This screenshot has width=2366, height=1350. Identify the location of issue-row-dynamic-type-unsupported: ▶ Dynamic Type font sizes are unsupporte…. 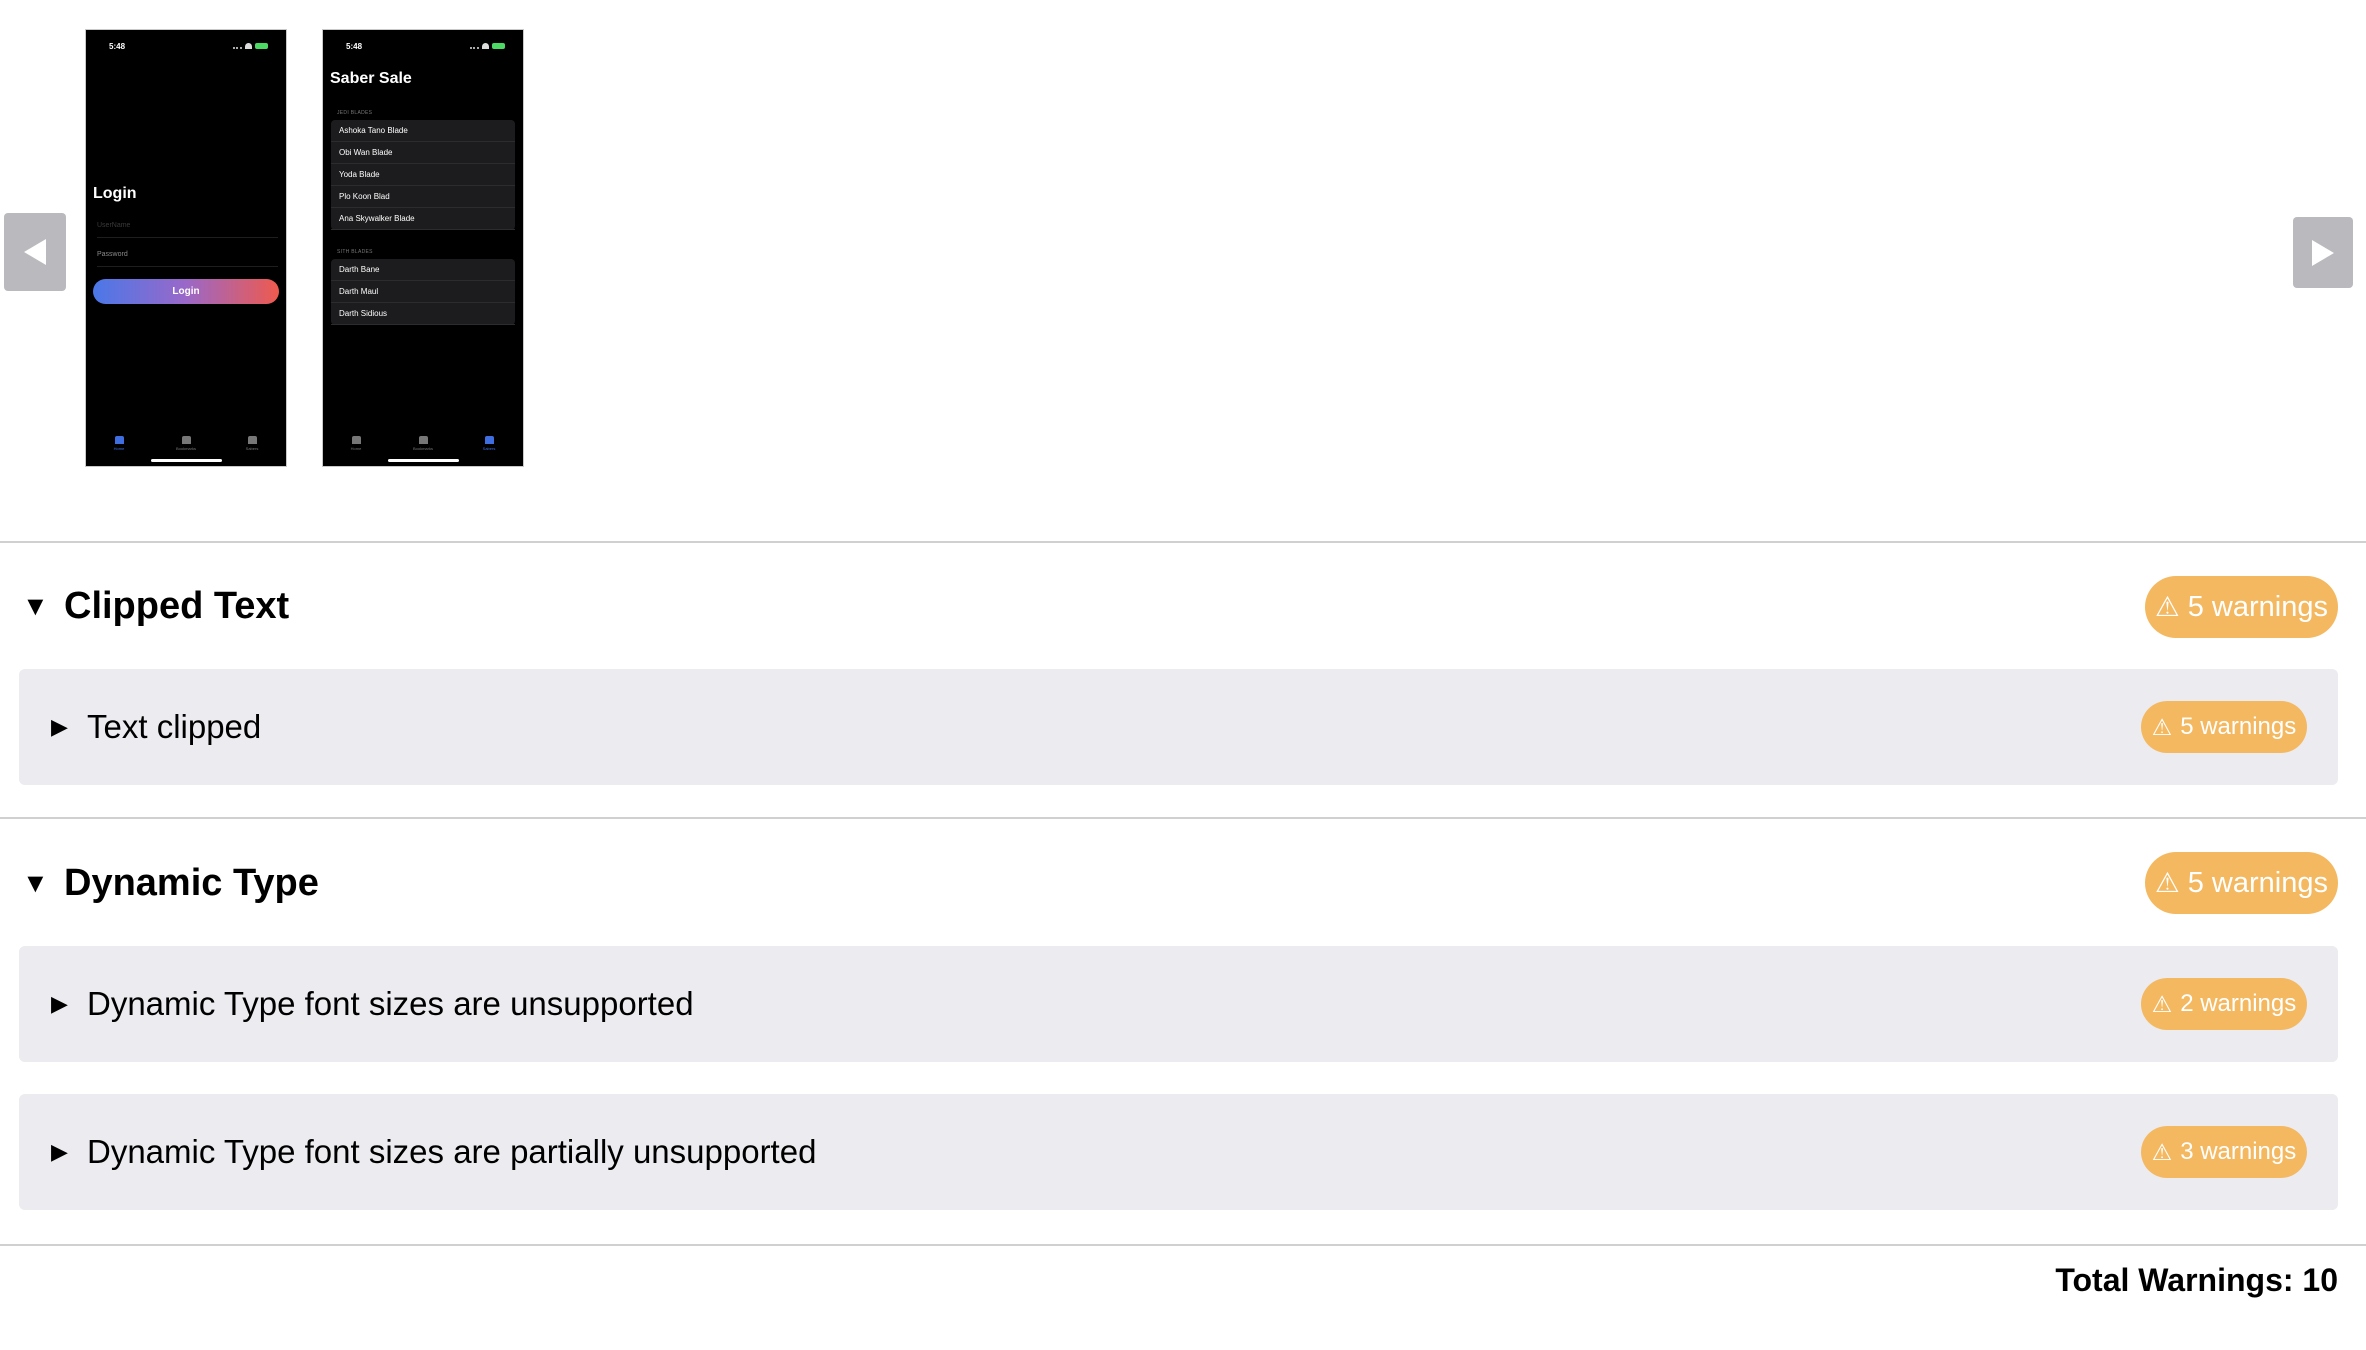
(1178, 1004).